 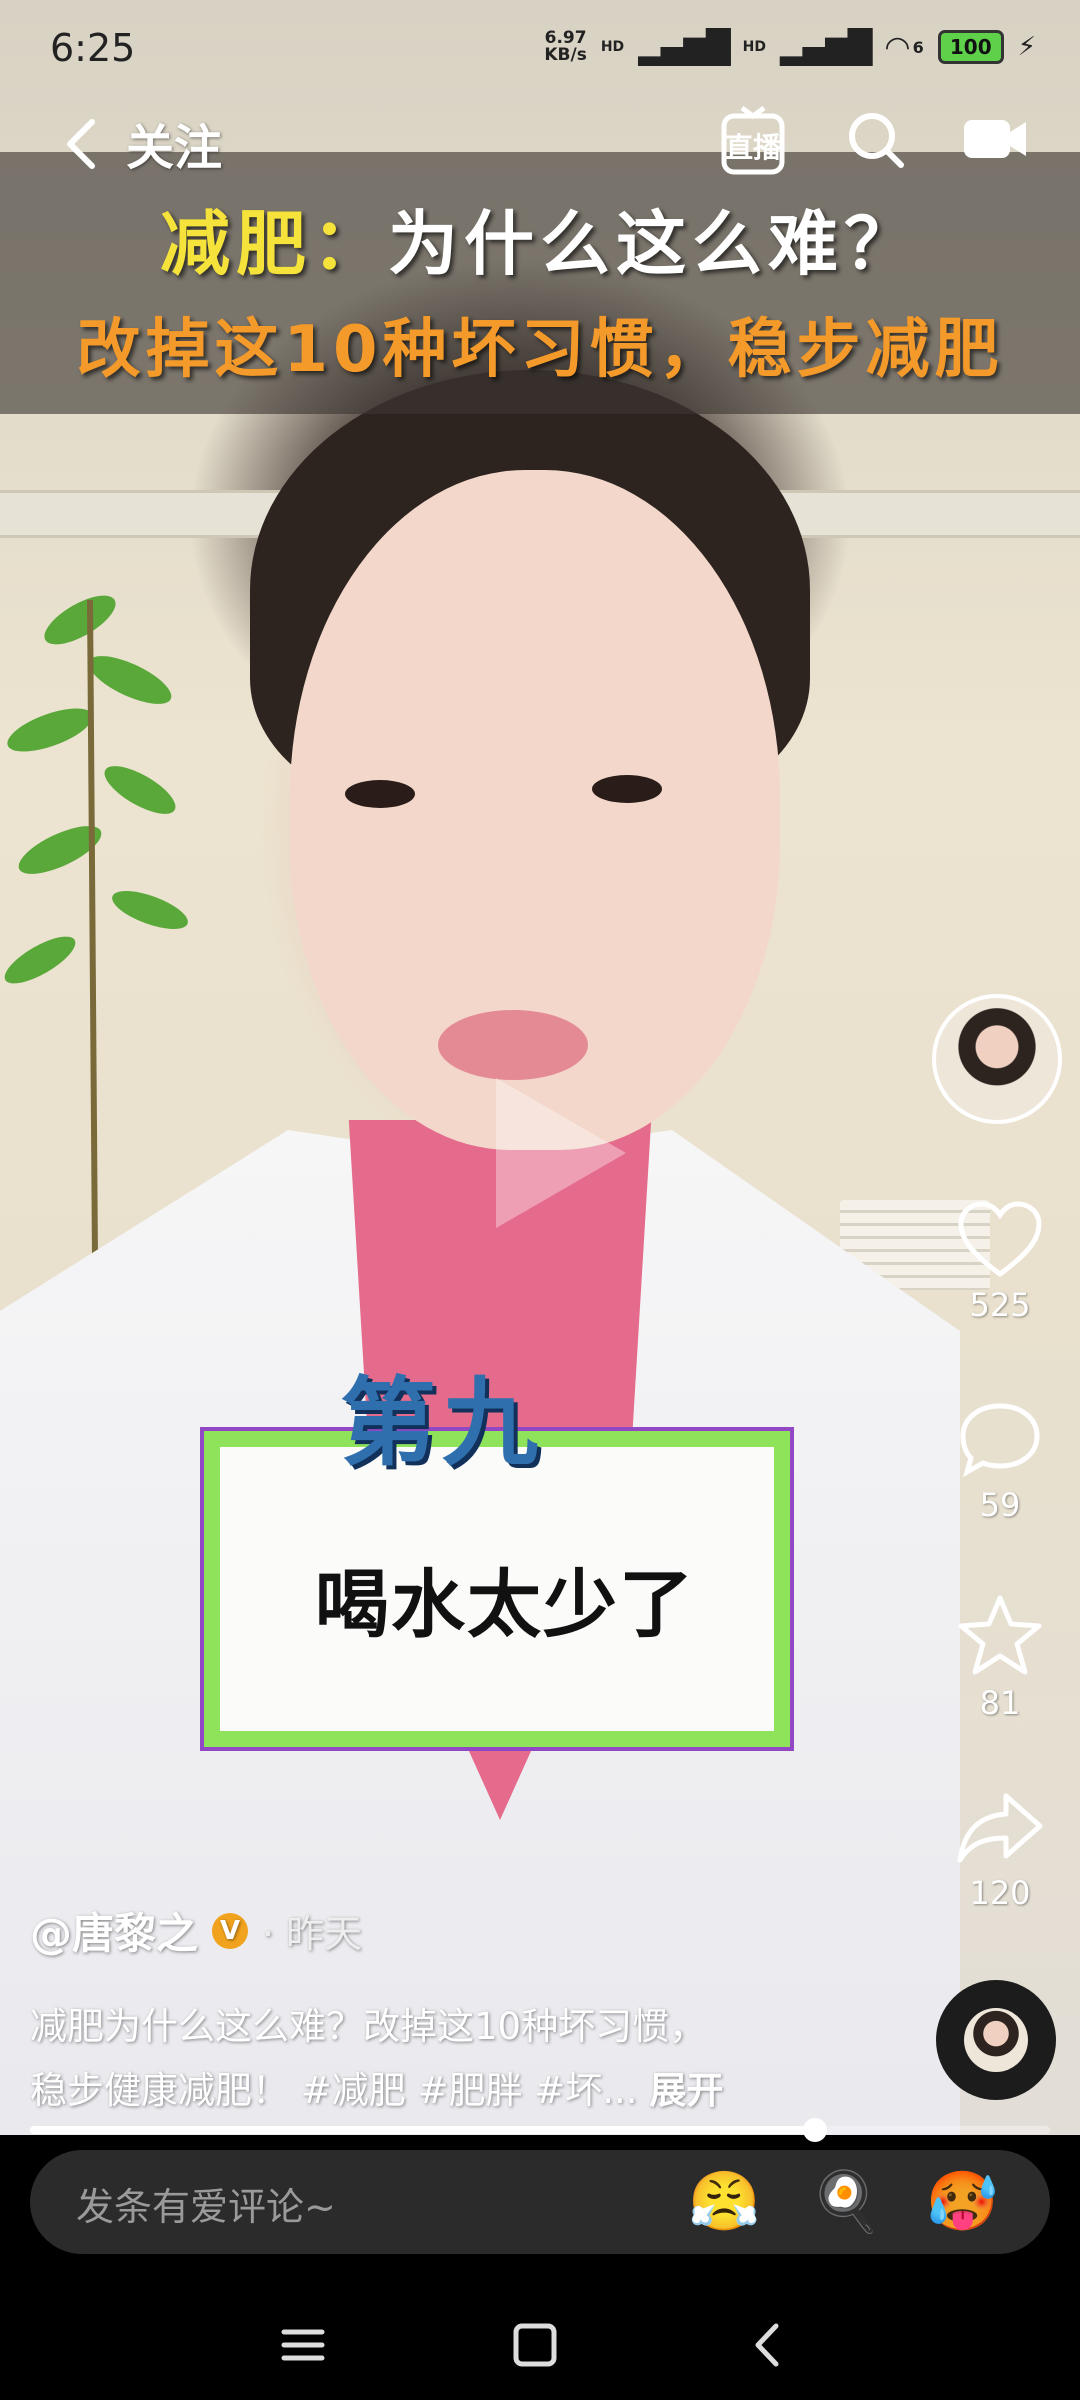 I want to click on top-nav: 关注 直播, so click(x=540, y=140).